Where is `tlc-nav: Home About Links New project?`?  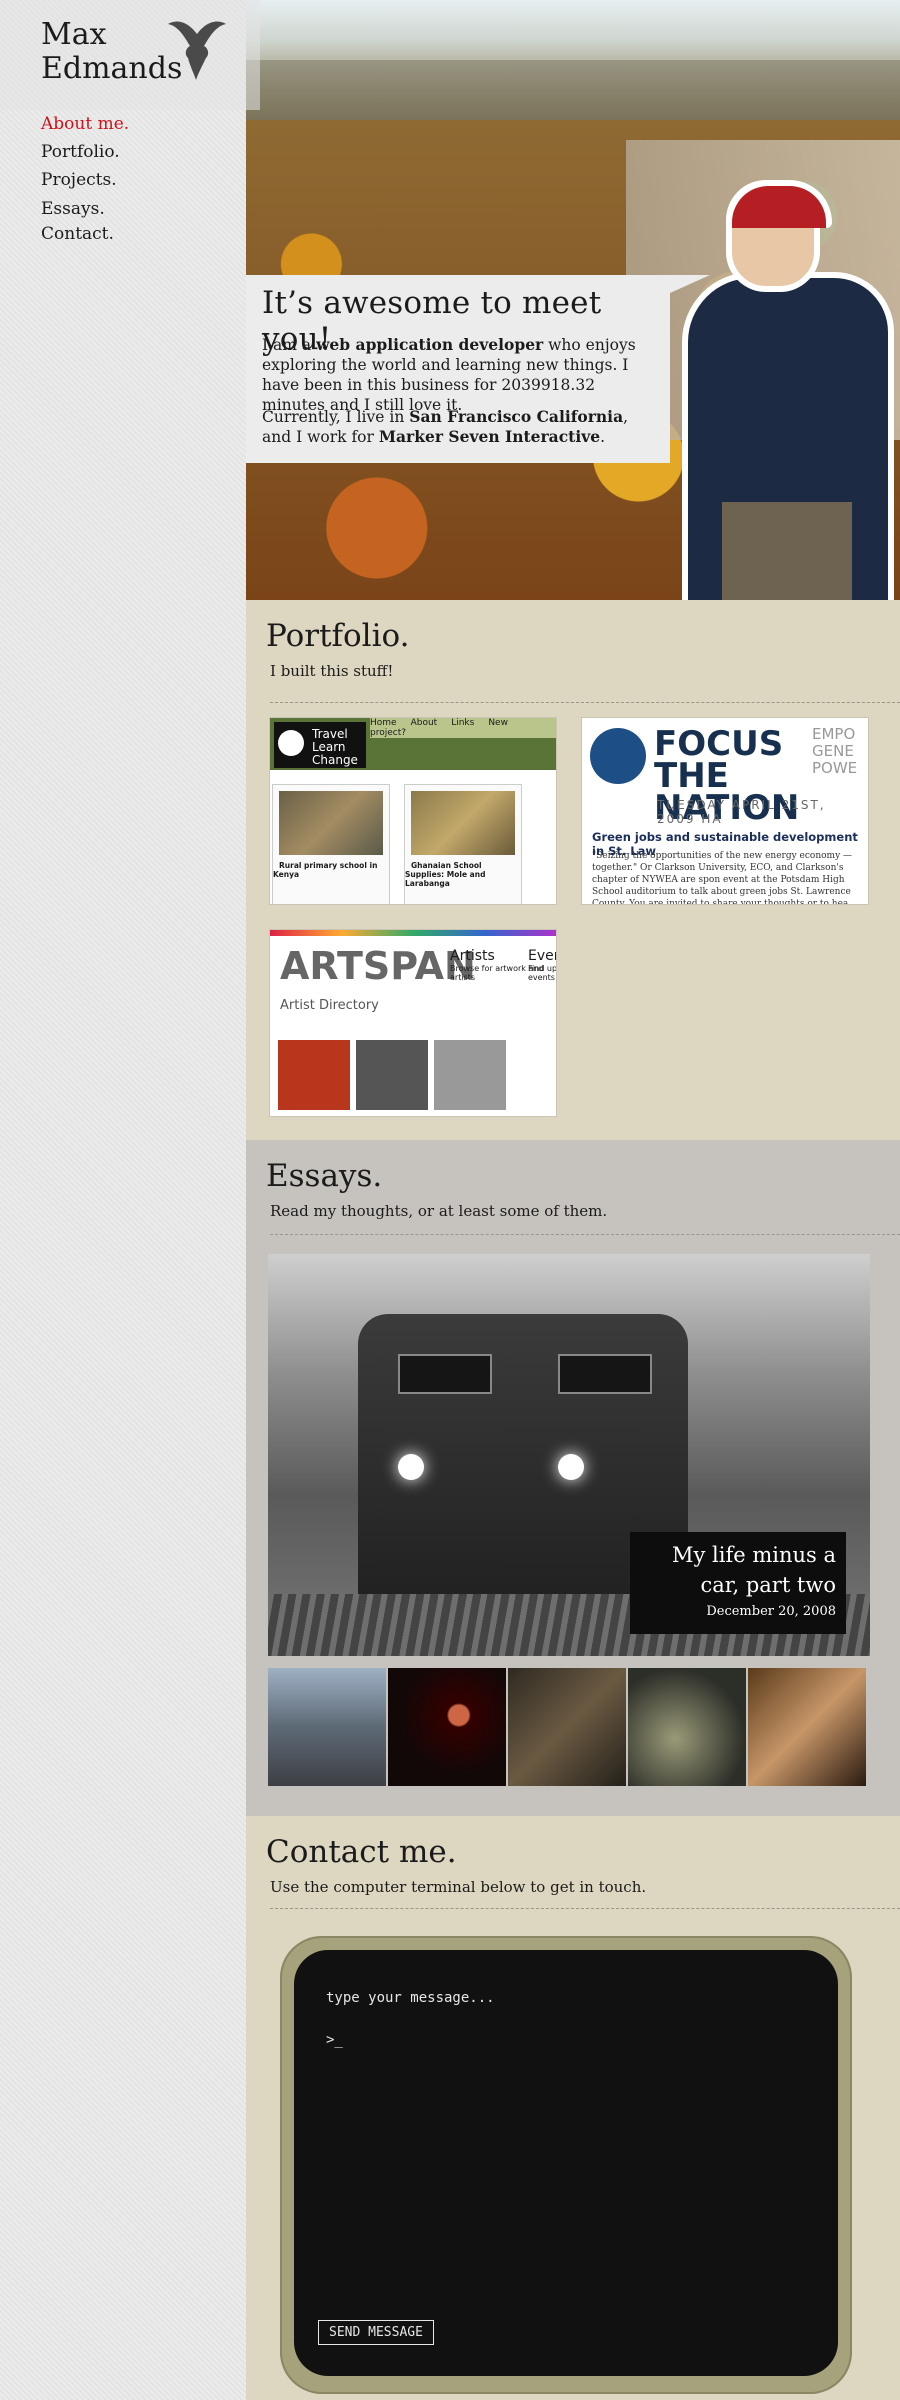 tlc-nav: Home About Links New project? is located at coordinates (463, 728).